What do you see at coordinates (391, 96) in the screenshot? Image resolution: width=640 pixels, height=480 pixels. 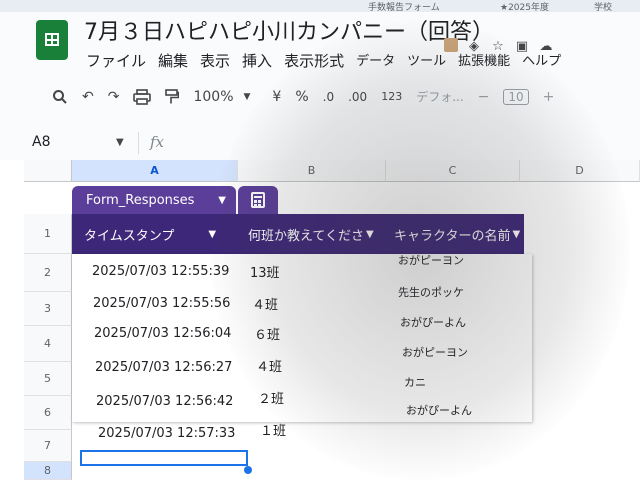 I see `number-format-button: 123` at bounding box center [391, 96].